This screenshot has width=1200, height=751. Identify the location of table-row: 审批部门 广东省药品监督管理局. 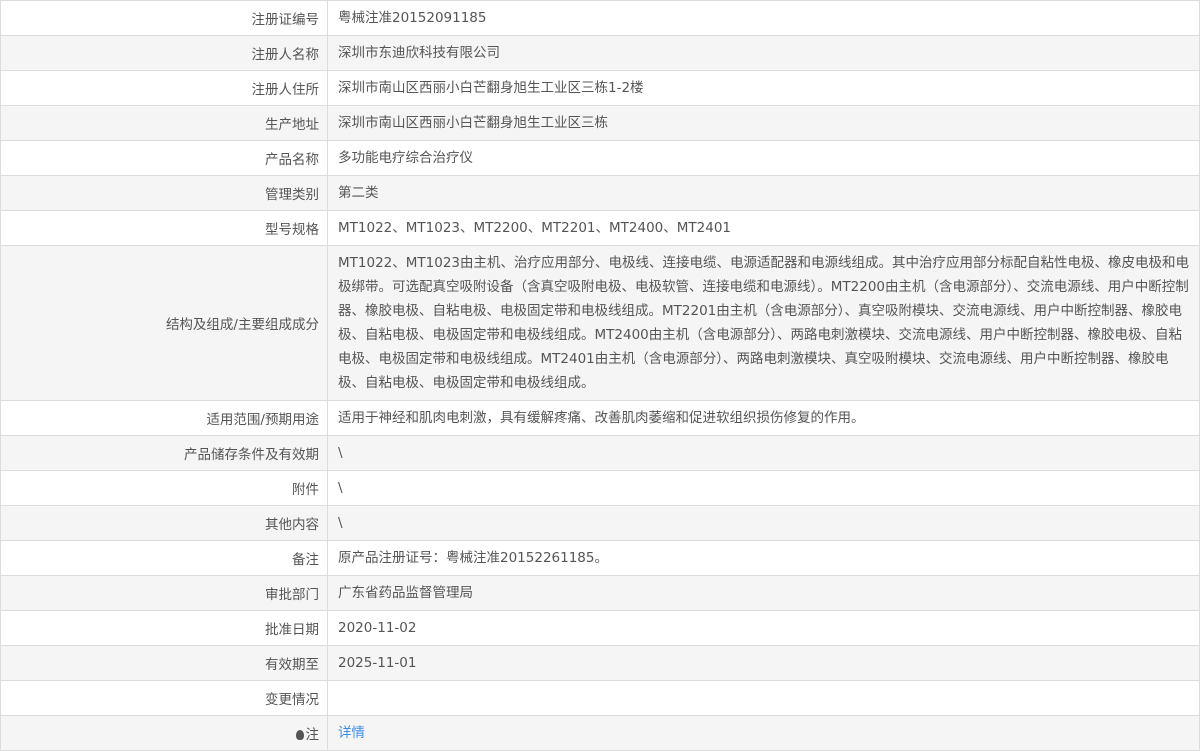
(600, 593).